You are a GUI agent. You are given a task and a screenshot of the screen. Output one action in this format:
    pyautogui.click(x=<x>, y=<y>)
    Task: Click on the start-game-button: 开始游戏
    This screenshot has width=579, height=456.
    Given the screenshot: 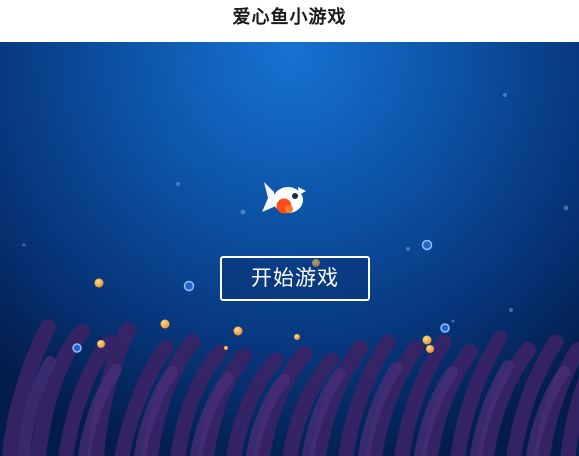 What is the action you would take?
    pyautogui.click(x=295, y=278)
    